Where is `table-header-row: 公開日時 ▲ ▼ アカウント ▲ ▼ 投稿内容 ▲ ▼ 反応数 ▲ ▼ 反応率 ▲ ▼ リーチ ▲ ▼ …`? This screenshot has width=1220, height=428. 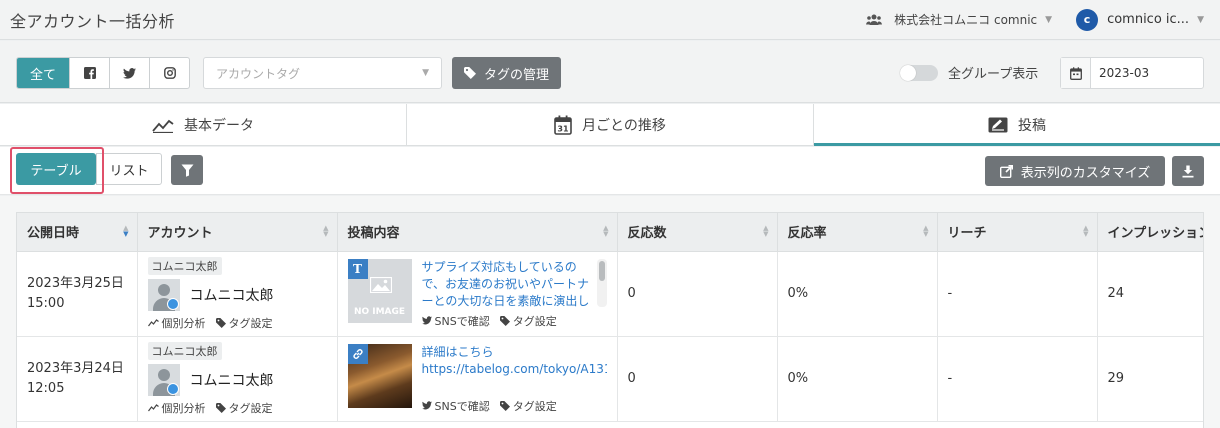 table-header-row: 公開日時 ▲ ▼ アカウント ▲ ▼ 投稿内容 ▲ ▼ 反応数 ▲ ▼ 反応率 ▲ ▼ リーチ ▲ ▼ … is located at coordinates (610, 232).